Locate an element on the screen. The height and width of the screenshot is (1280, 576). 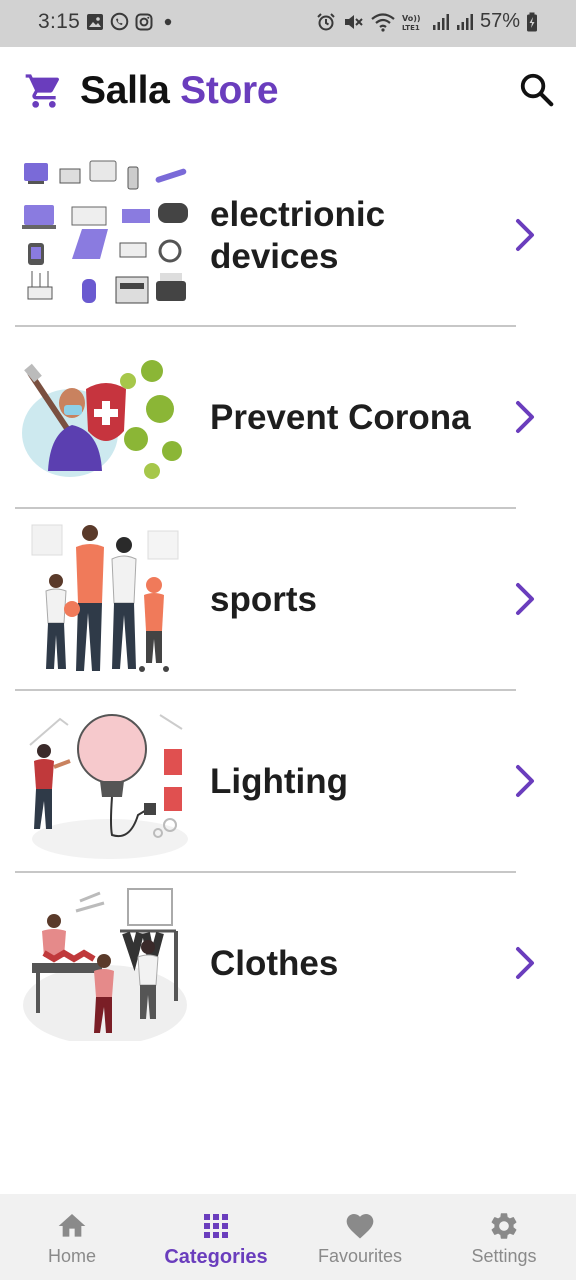
svg-text: Vo)) is located at coordinates (411, 18).